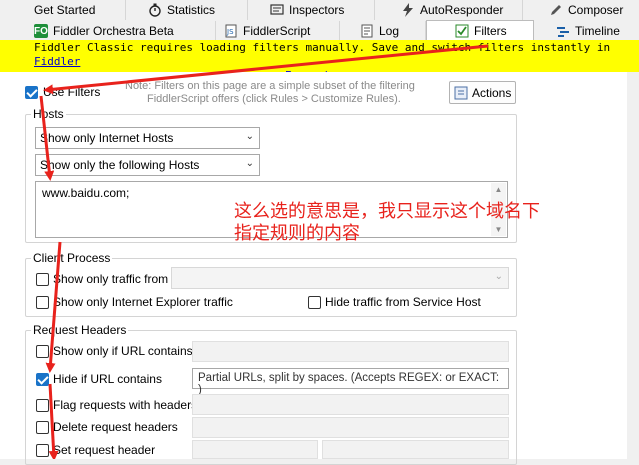 This screenshot has width=639, height=465. I want to click on script-icon: JS, so click(231, 31).